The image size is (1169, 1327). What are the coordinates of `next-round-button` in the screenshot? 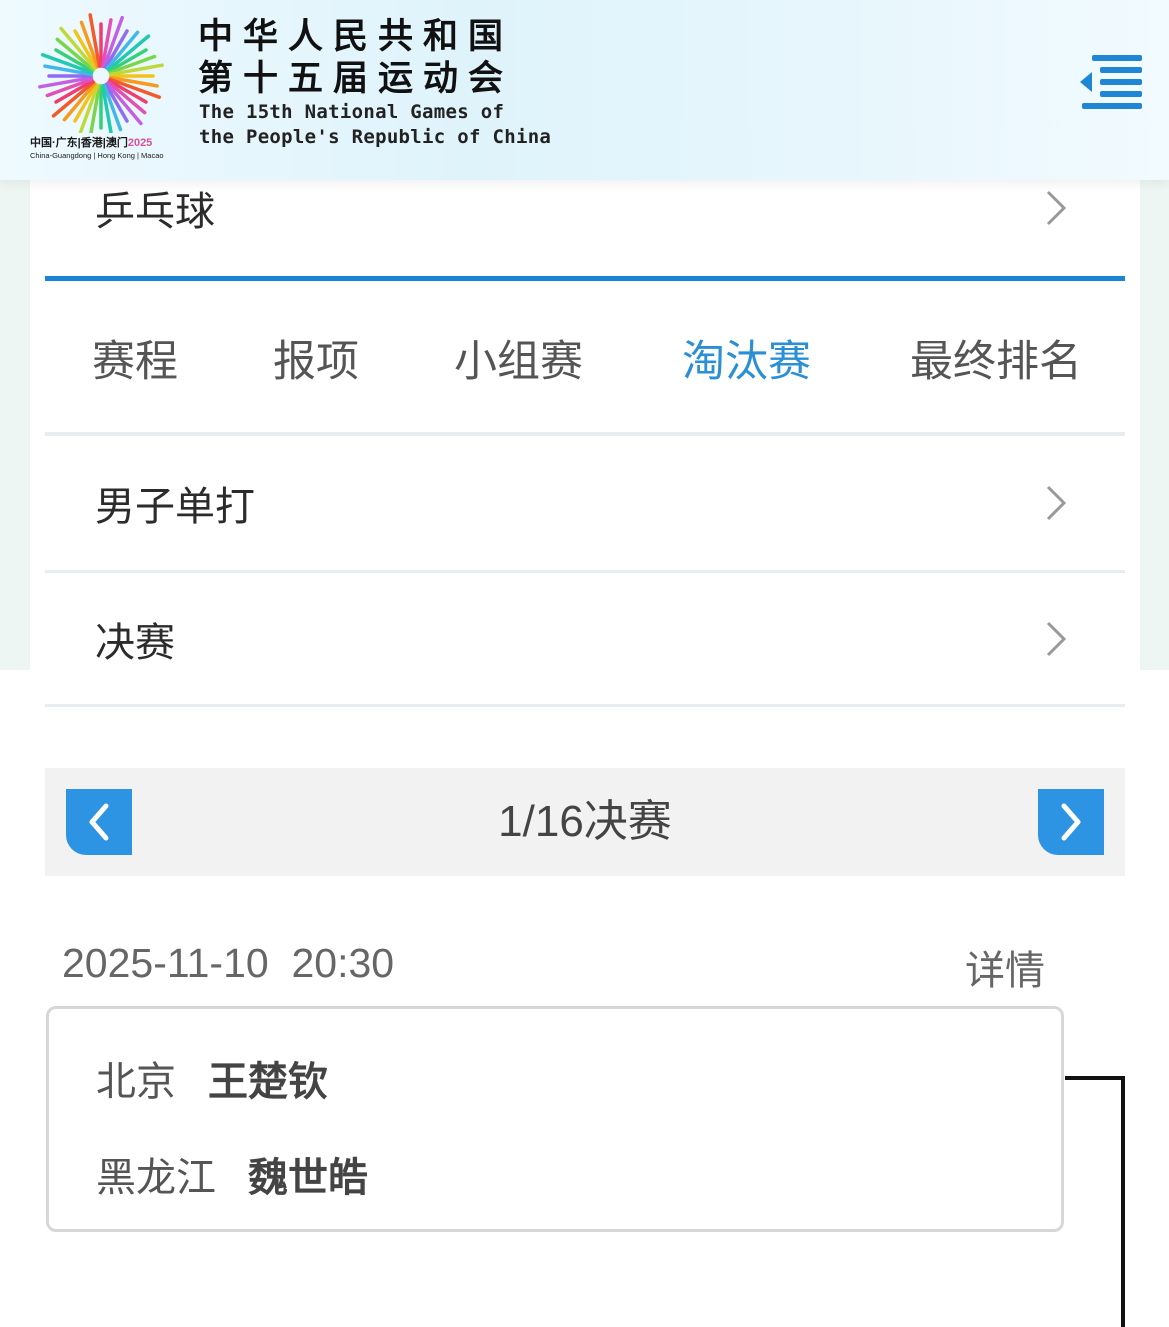 It's located at (1071, 822).